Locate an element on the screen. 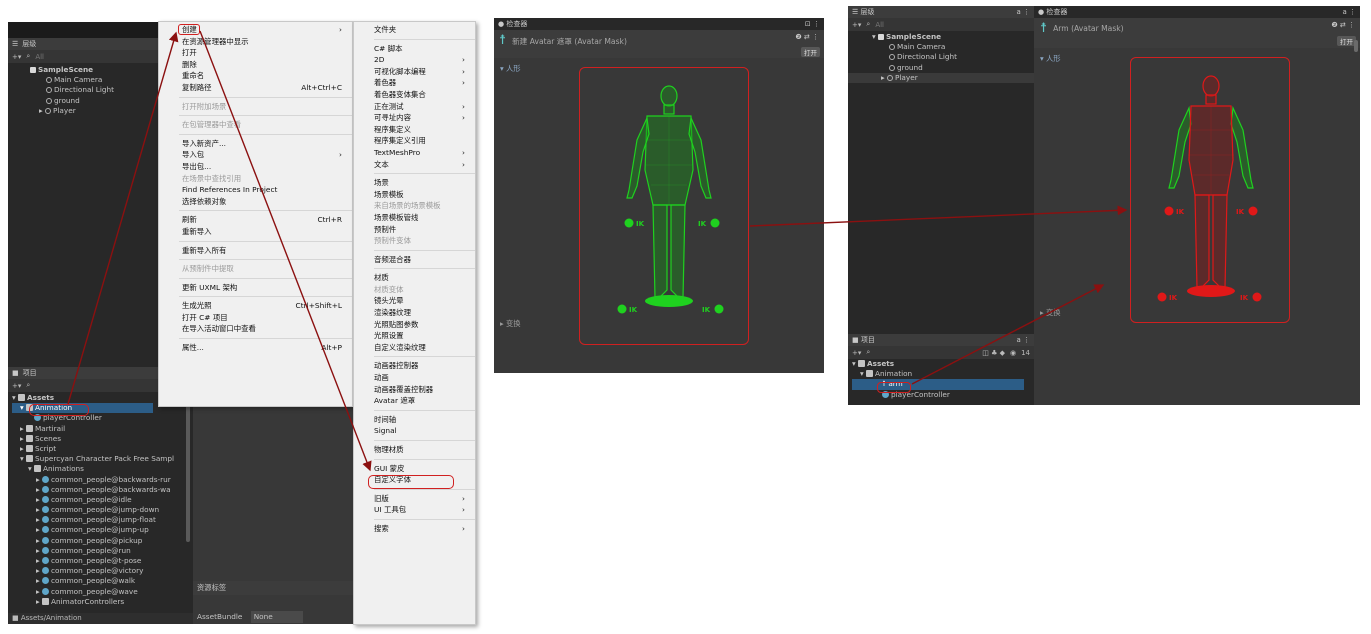  arrow-arm-to-figure is located at coordinates (1008, 334).